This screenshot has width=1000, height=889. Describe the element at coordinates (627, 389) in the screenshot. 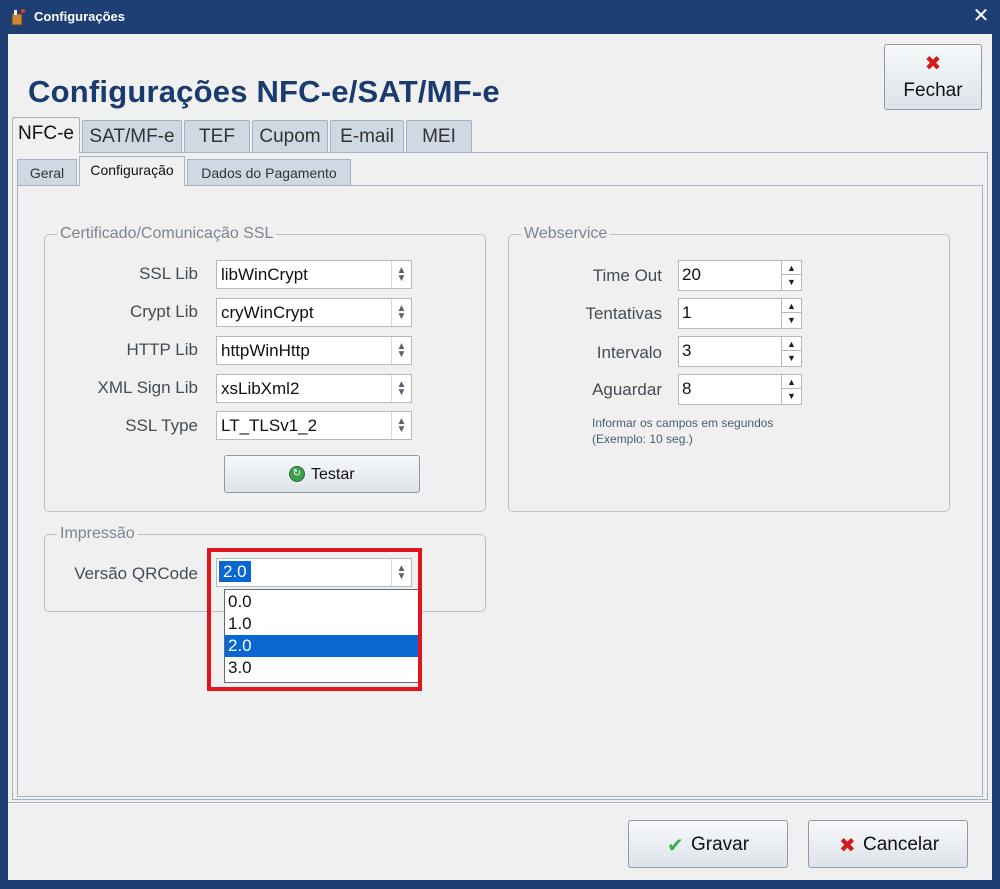

I see `aguardar-label: Aguardar` at that location.